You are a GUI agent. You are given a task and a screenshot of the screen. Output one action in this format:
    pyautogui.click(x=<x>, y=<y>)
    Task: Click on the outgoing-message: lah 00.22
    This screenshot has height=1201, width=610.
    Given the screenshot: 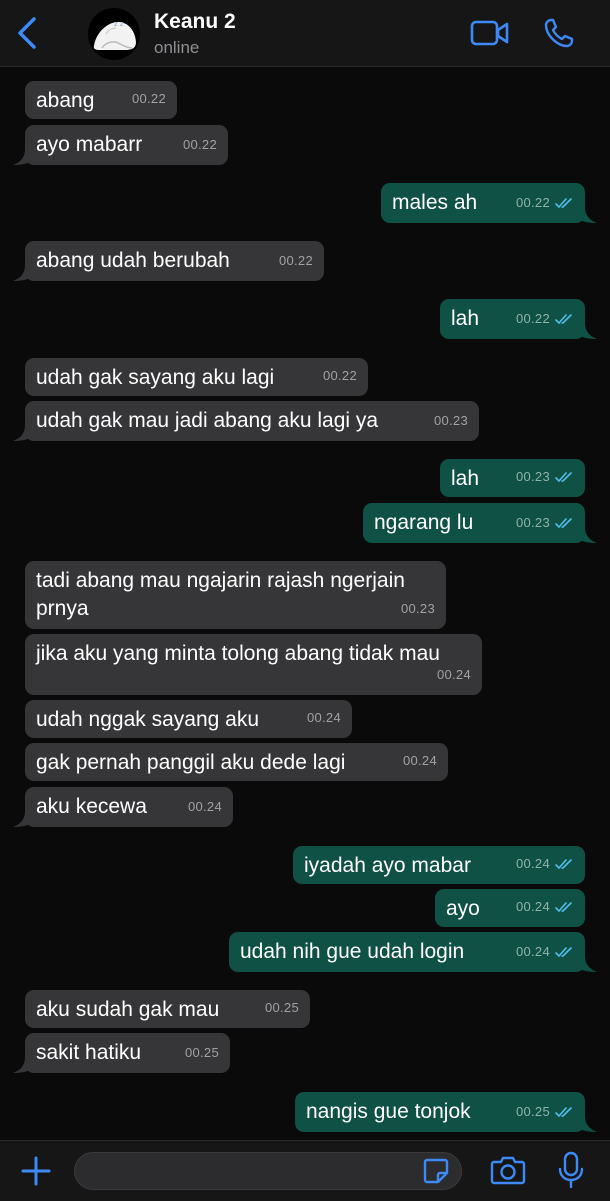 What is the action you would take?
    pyautogui.click(x=518, y=319)
    